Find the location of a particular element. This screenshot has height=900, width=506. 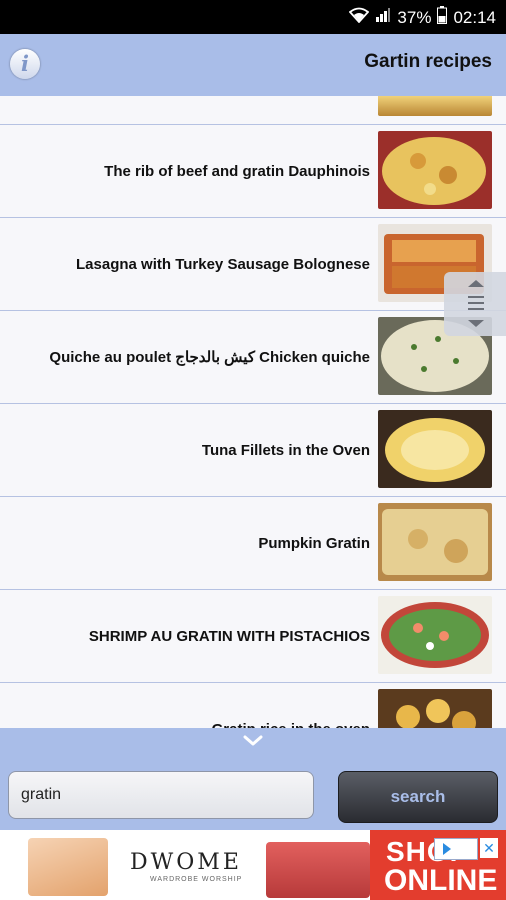

search-panel: search is located at coordinates (253, 779).